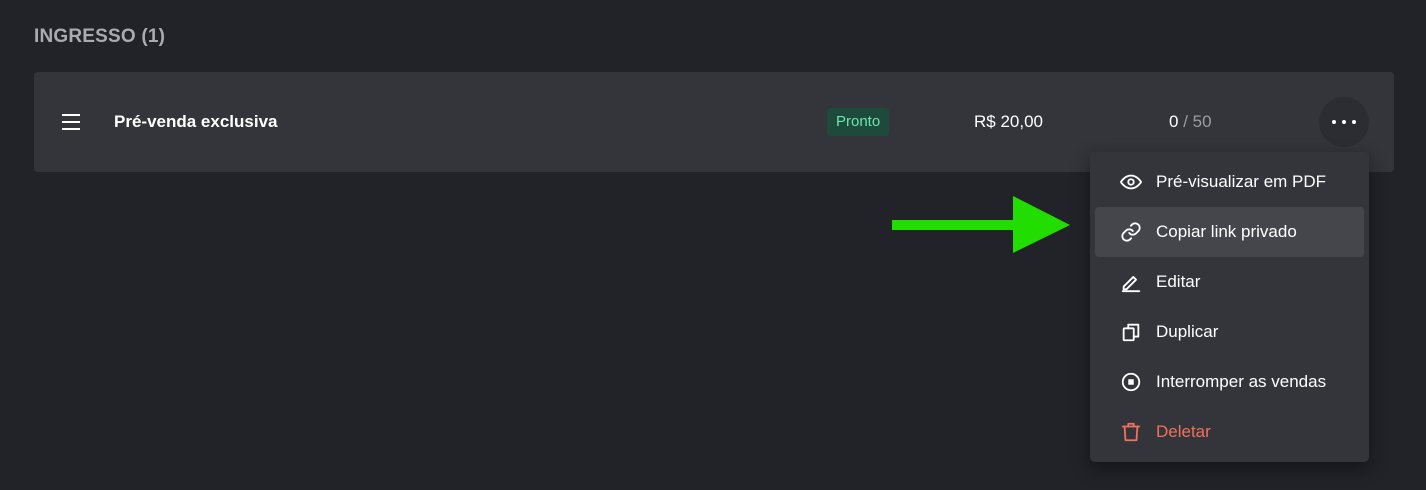 The width and height of the screenshot is (1426, 490). What do you see at coordinates (1131, 432) in the screenshot?
I see `trash-icon` at bounding box center [1131, 432].